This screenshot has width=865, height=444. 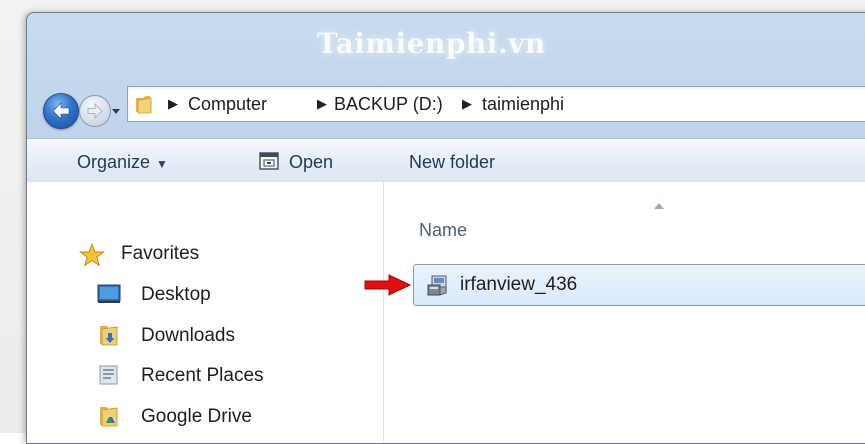 What do you see at coordinates (162, 164) in the screenshot?
I see `chevron-down-icon: ▼` at bounding box center [162, 164].